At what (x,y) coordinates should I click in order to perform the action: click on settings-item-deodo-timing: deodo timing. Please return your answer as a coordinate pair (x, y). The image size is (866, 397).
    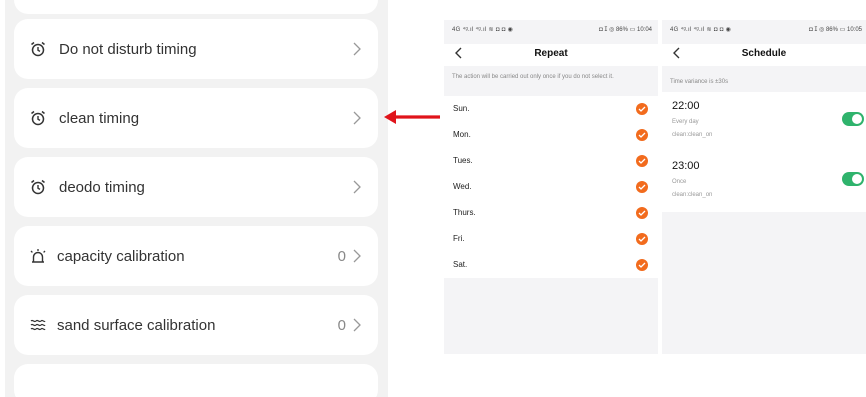
    Looking at the image, I should click on (196, 187).